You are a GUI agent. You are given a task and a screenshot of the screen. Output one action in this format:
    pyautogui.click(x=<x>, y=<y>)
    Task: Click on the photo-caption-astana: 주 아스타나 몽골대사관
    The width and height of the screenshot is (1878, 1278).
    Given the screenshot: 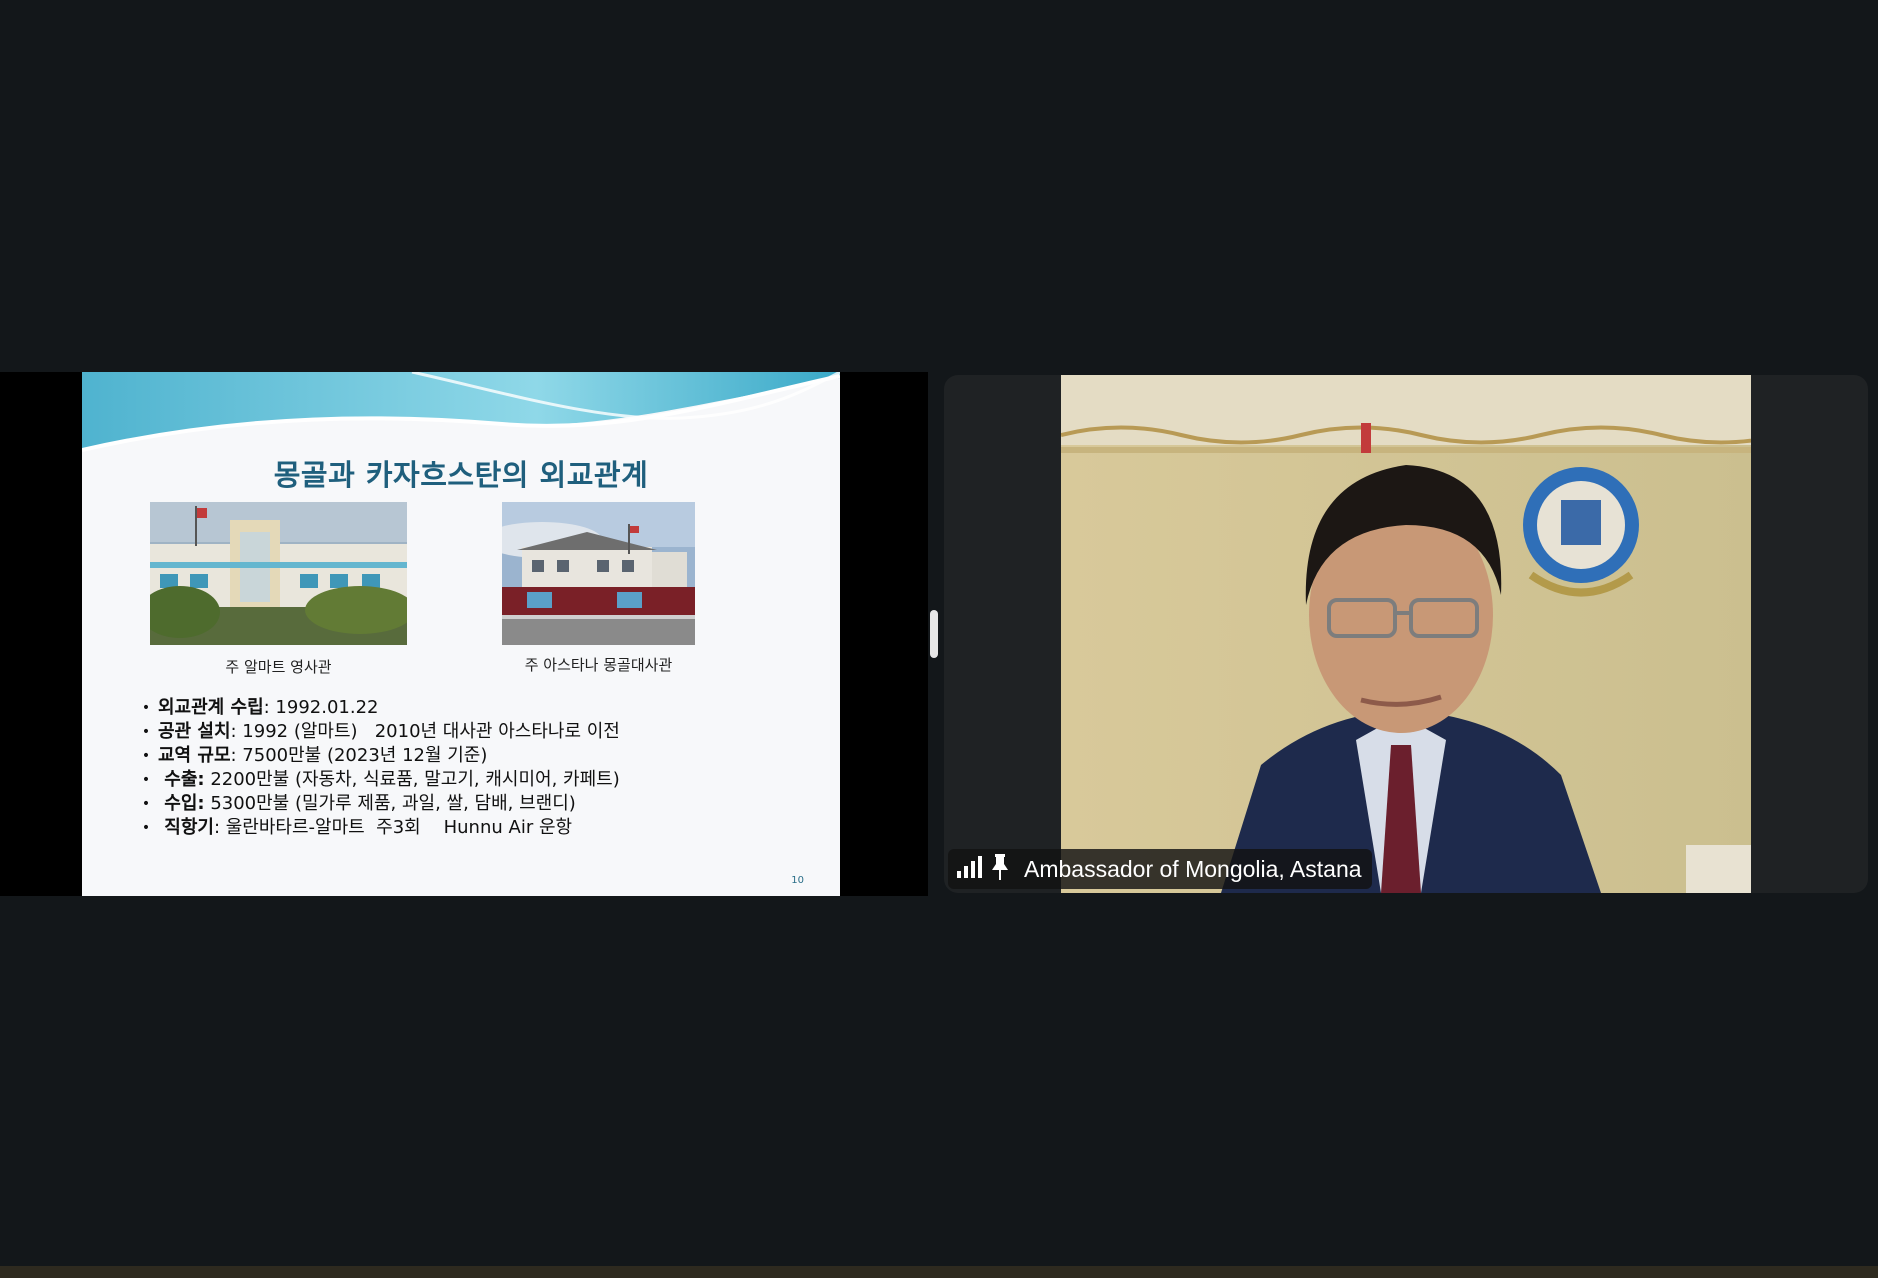 What is the action you would take?
    pyautogui.click(x=598, y=665)
    